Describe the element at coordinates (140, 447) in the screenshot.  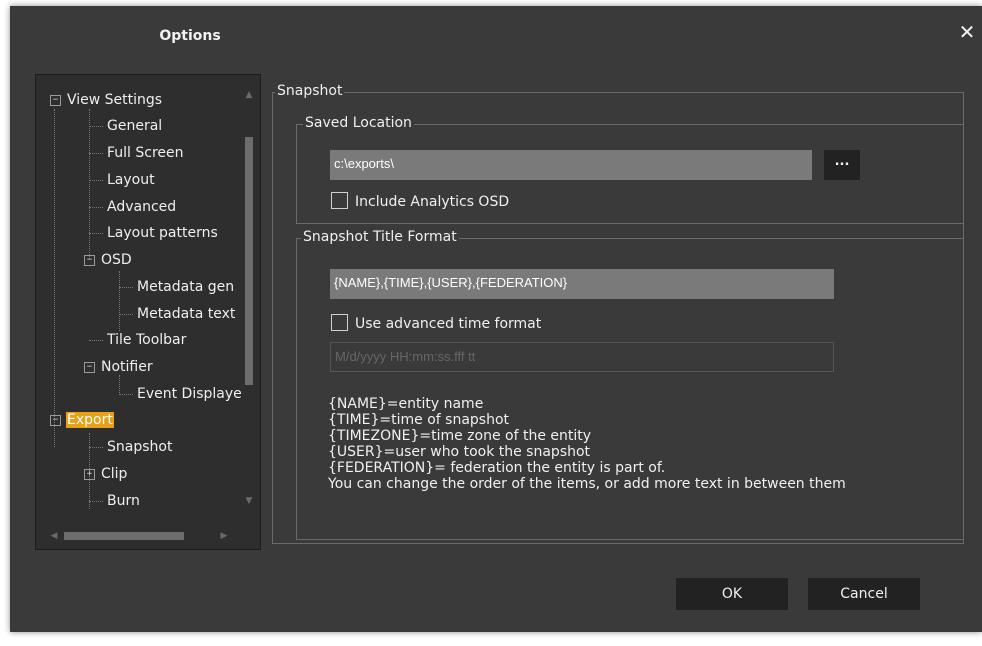
I see `tree-item-label: Snapshot` at that location.